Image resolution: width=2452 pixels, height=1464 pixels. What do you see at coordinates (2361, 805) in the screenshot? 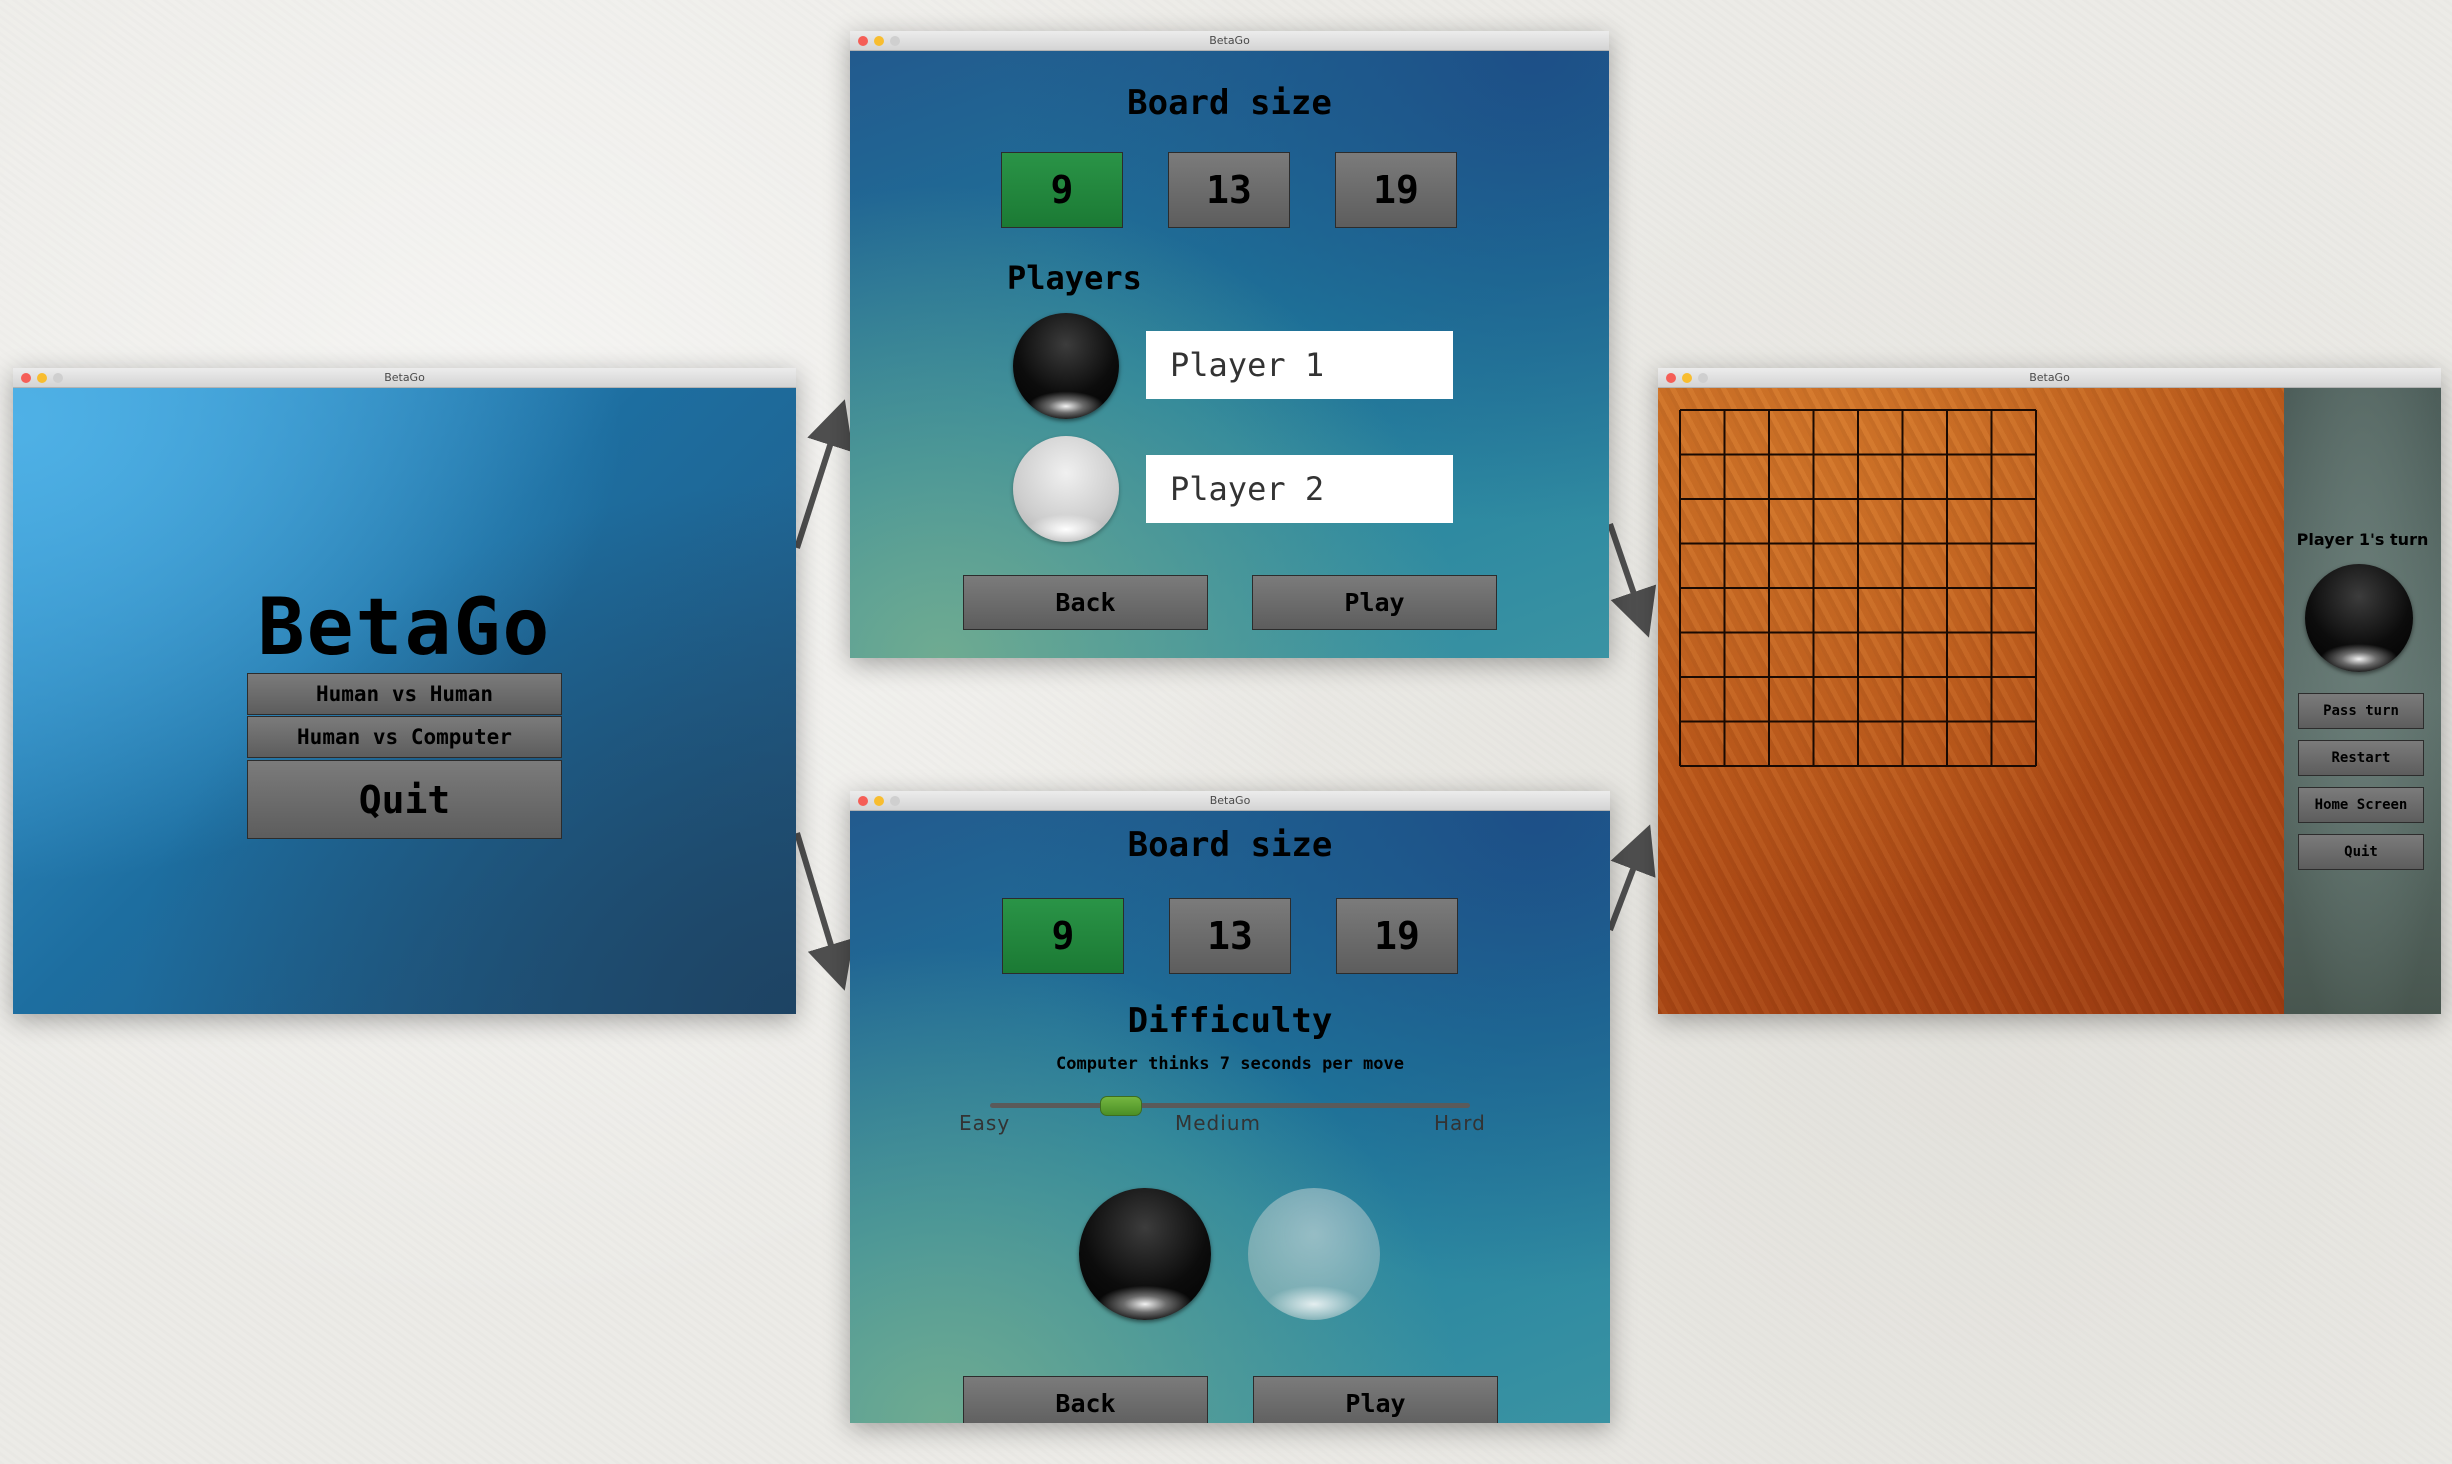
I see `home-screen-button: Home Screen` at bounding box center [2361, 805].